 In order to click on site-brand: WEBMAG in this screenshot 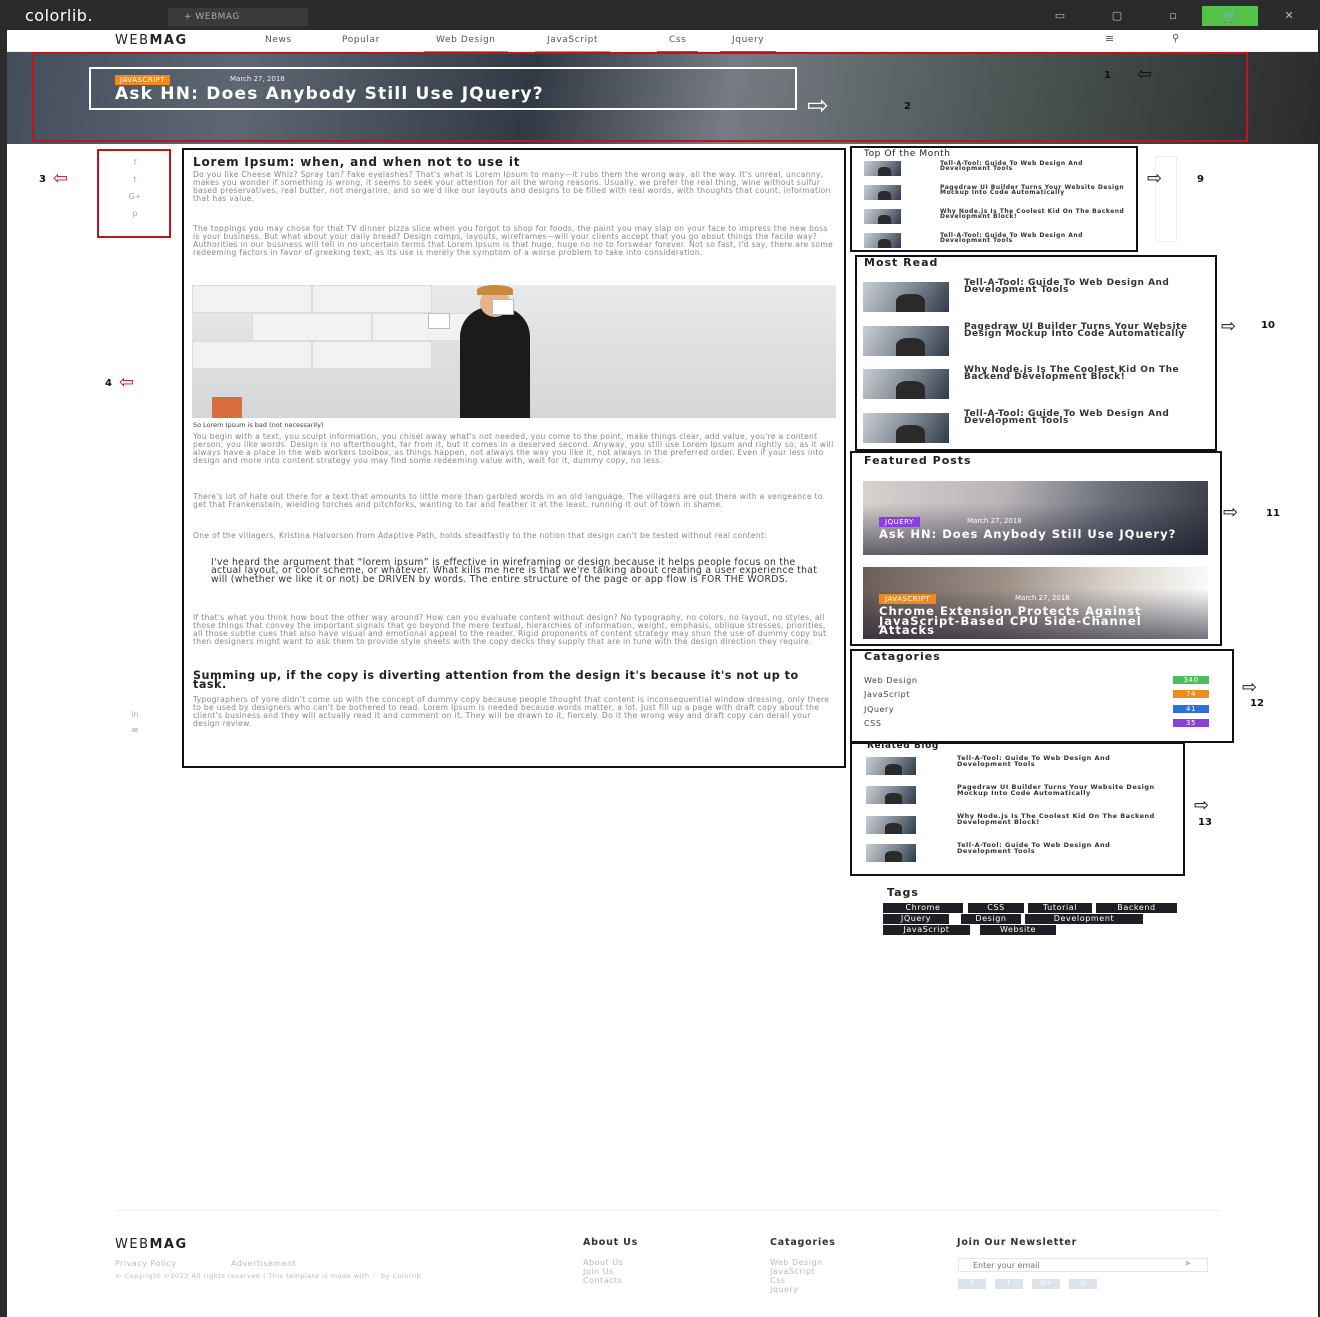, I will do `click(151, 40)`.